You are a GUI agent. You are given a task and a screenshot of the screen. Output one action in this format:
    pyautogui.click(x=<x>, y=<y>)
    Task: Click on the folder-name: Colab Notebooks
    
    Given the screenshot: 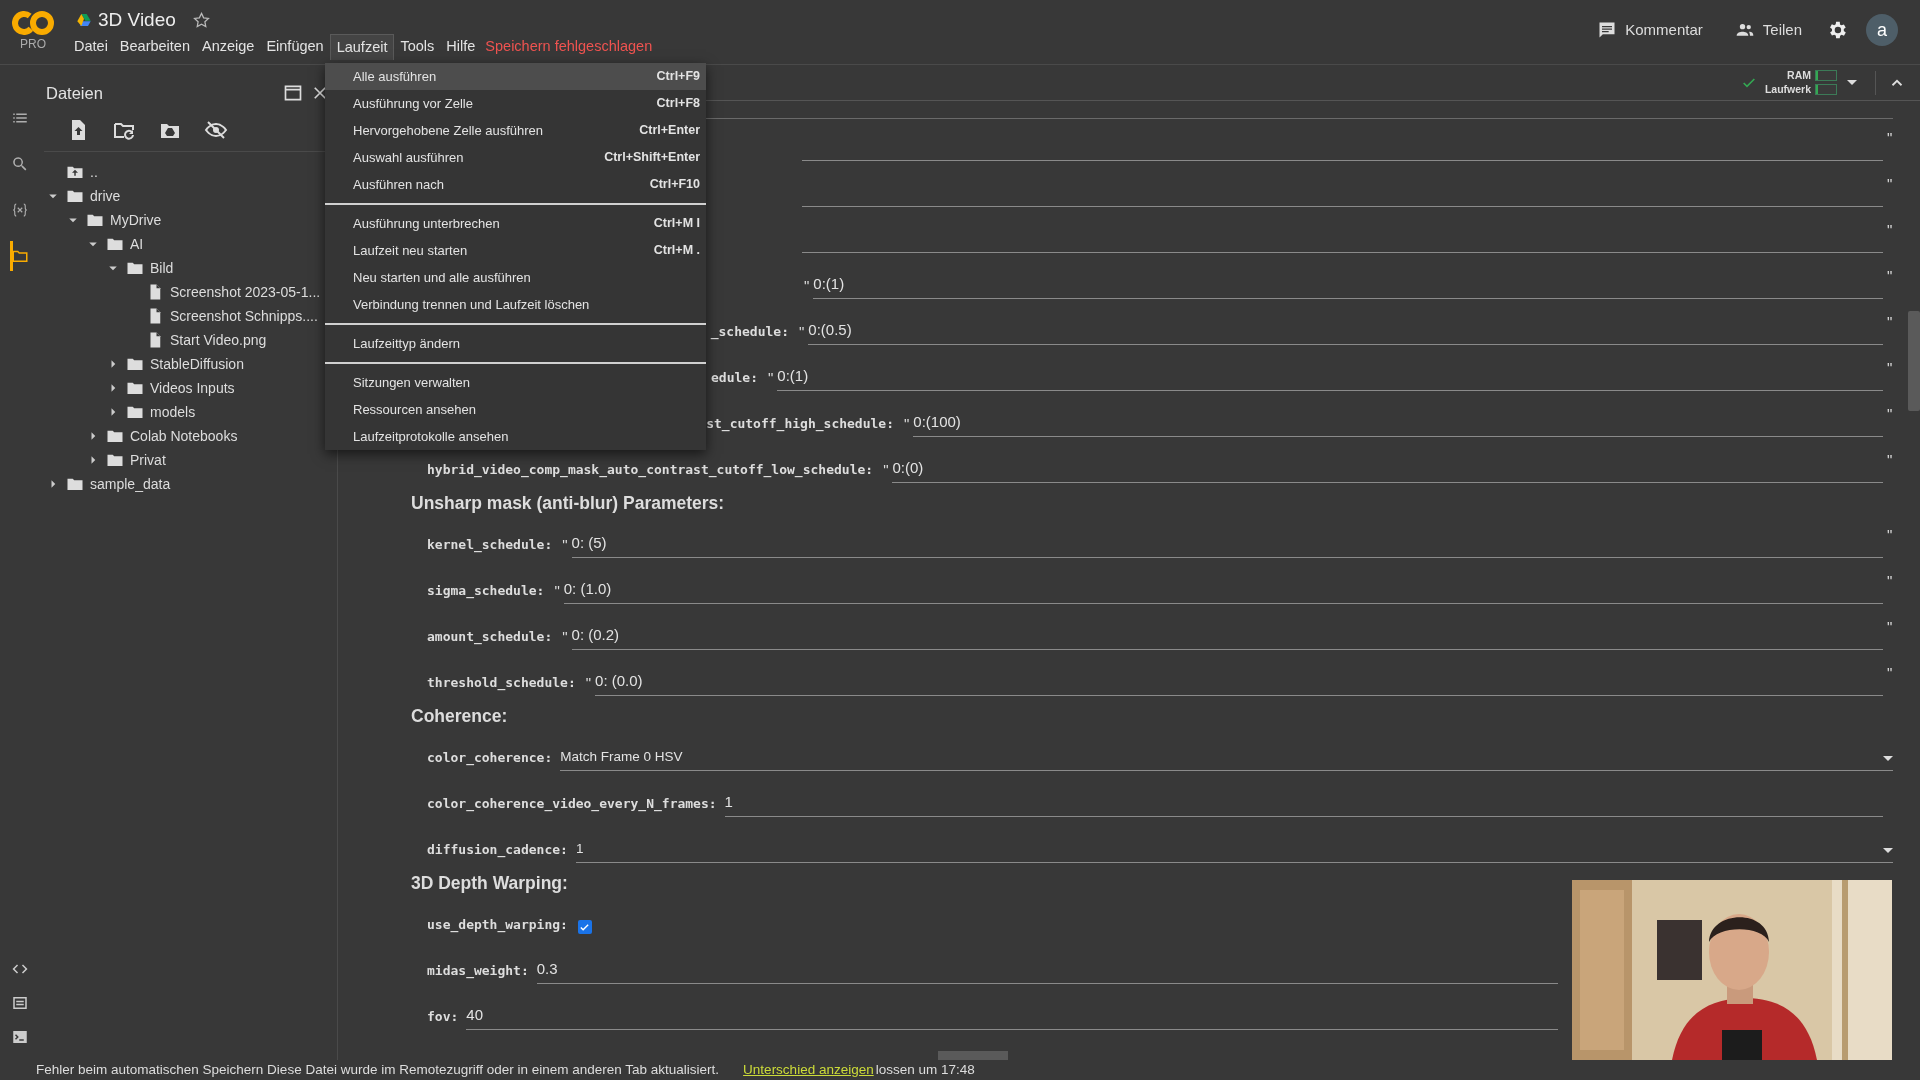 What is the action you would take?
    pyautogui.click(x=184, y=436)
    